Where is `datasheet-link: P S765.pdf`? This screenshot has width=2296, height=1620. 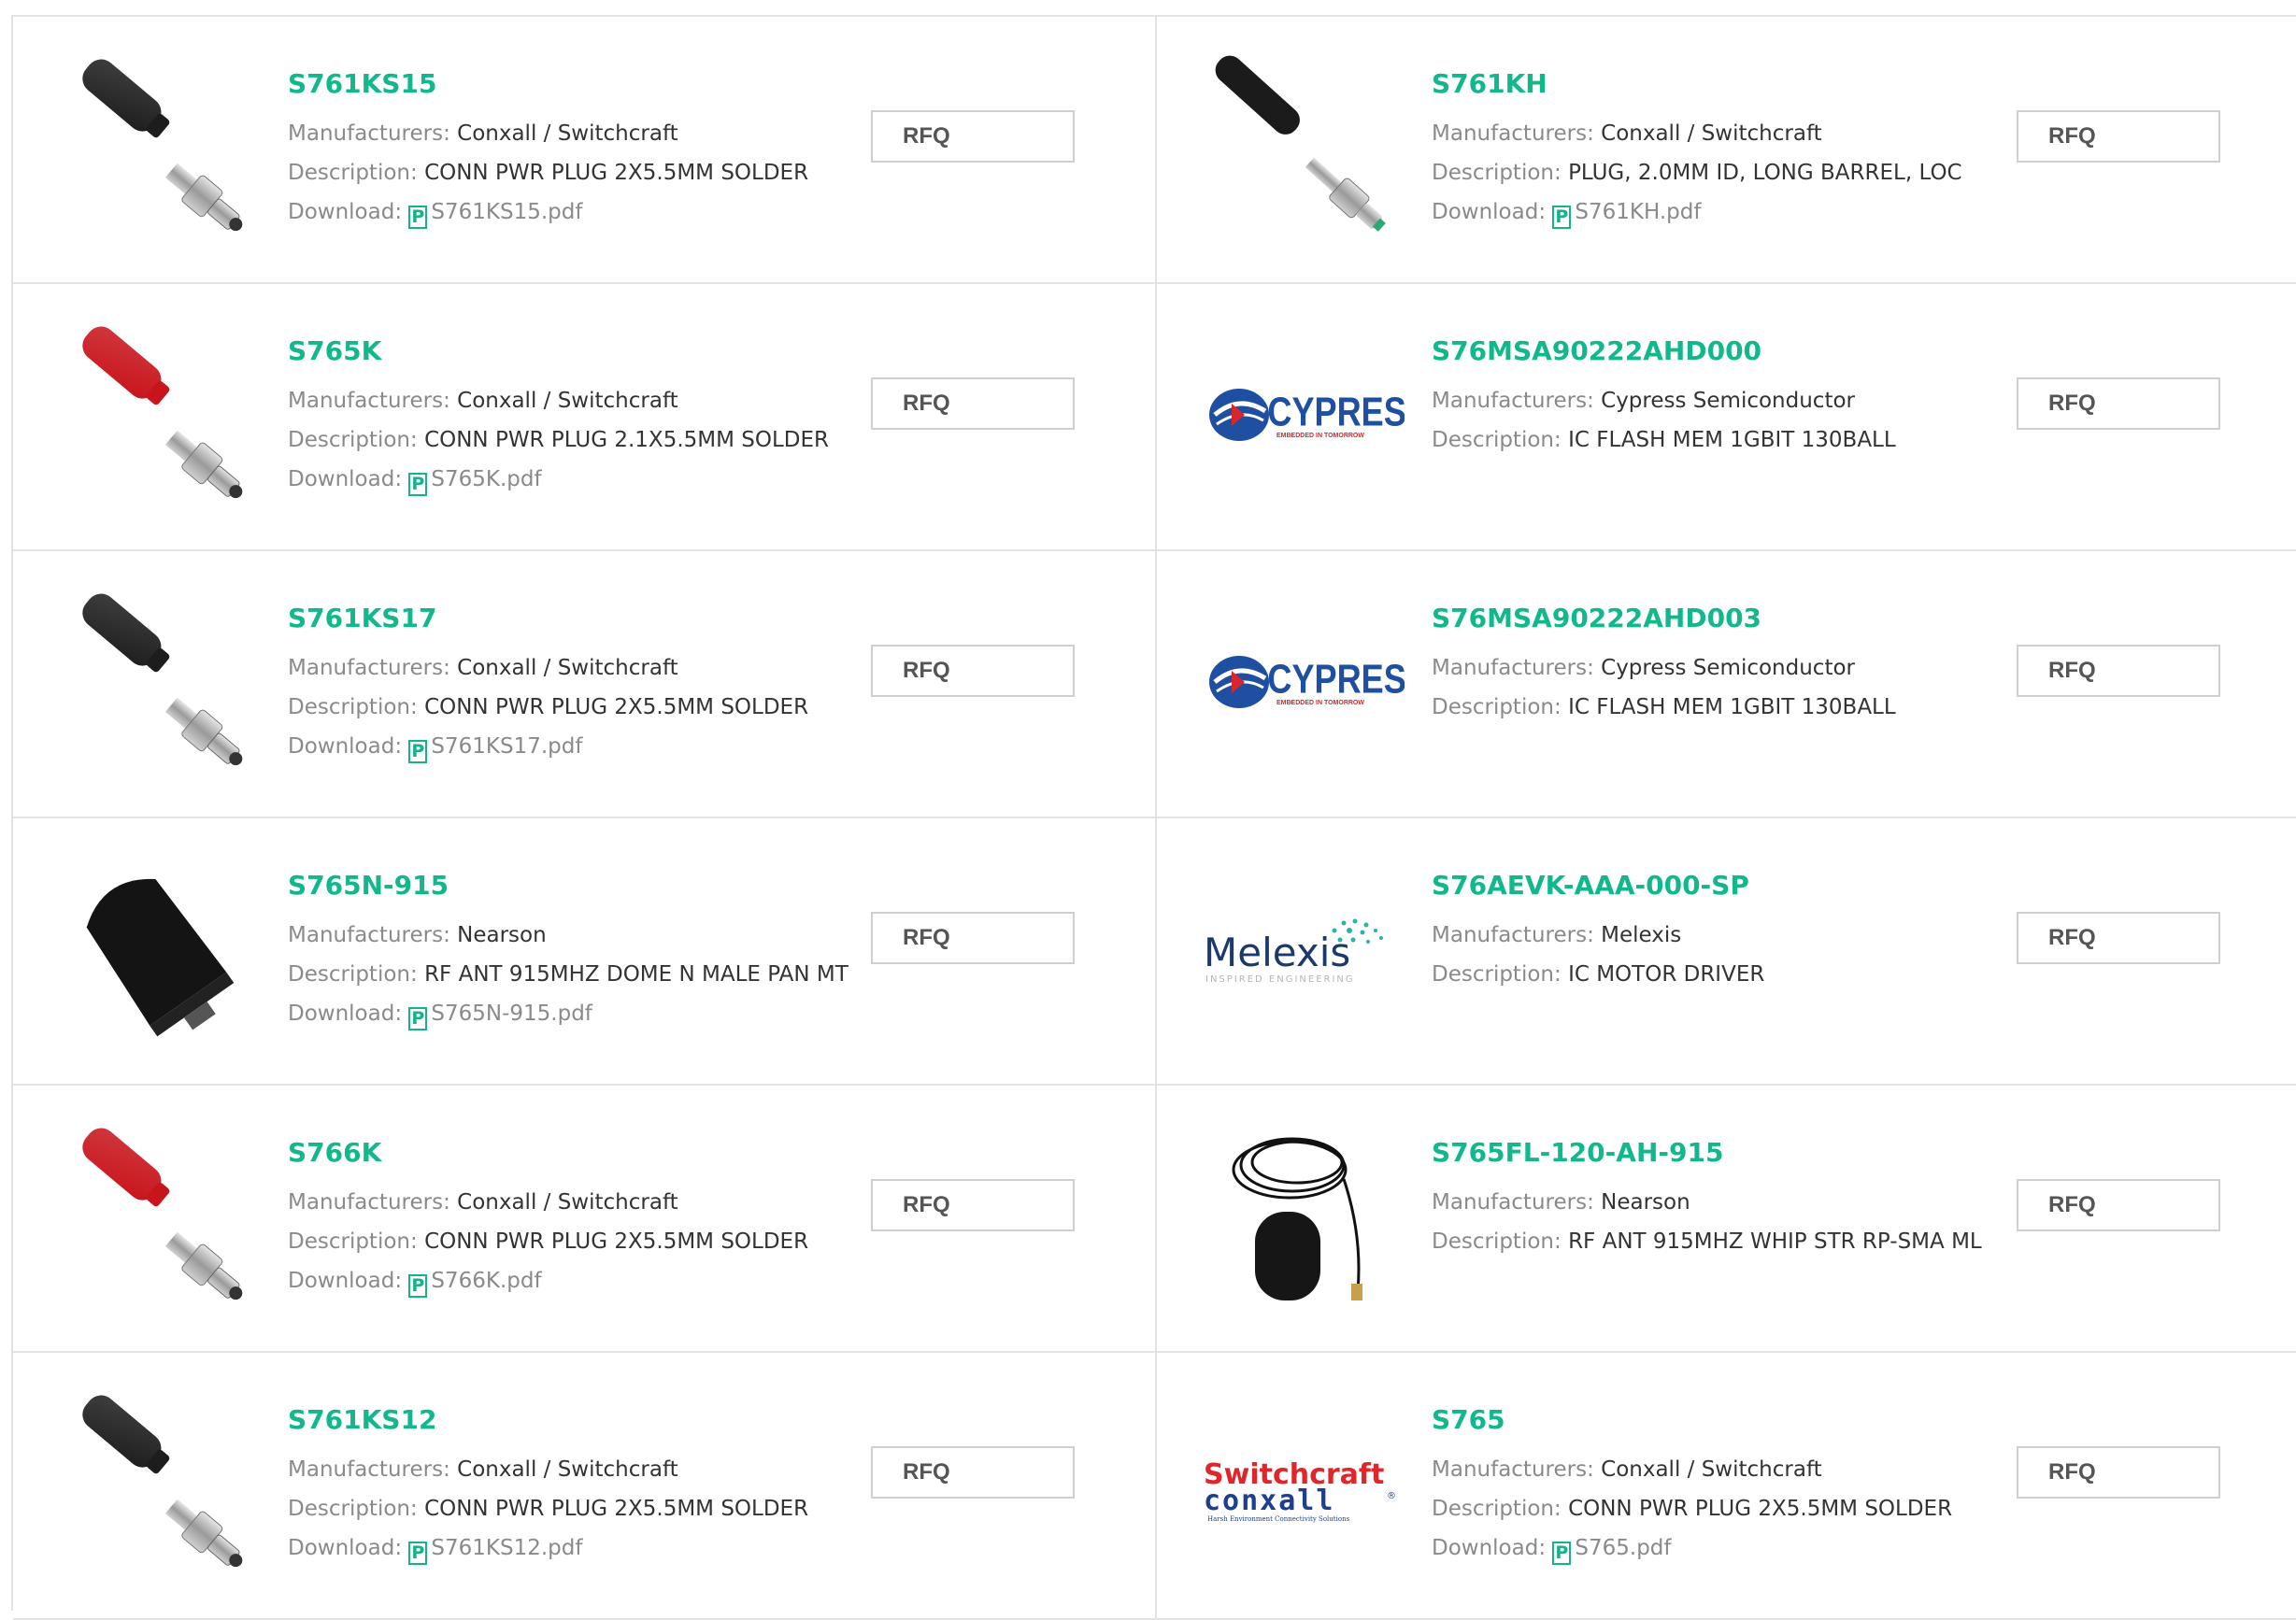 datasheet-link: P S765.pdf is located at coordinates (1612, 1550).